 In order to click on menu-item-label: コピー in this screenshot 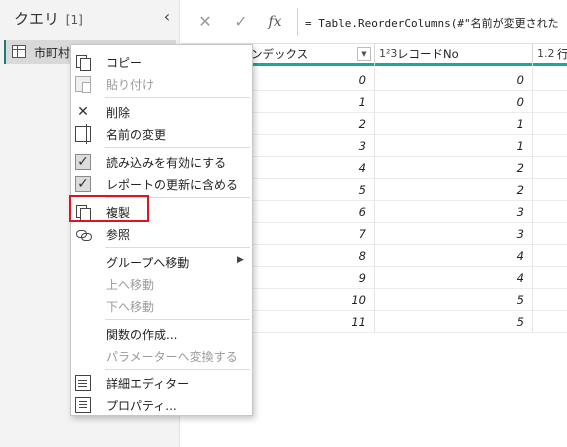, I will do `click(124, 63)`.